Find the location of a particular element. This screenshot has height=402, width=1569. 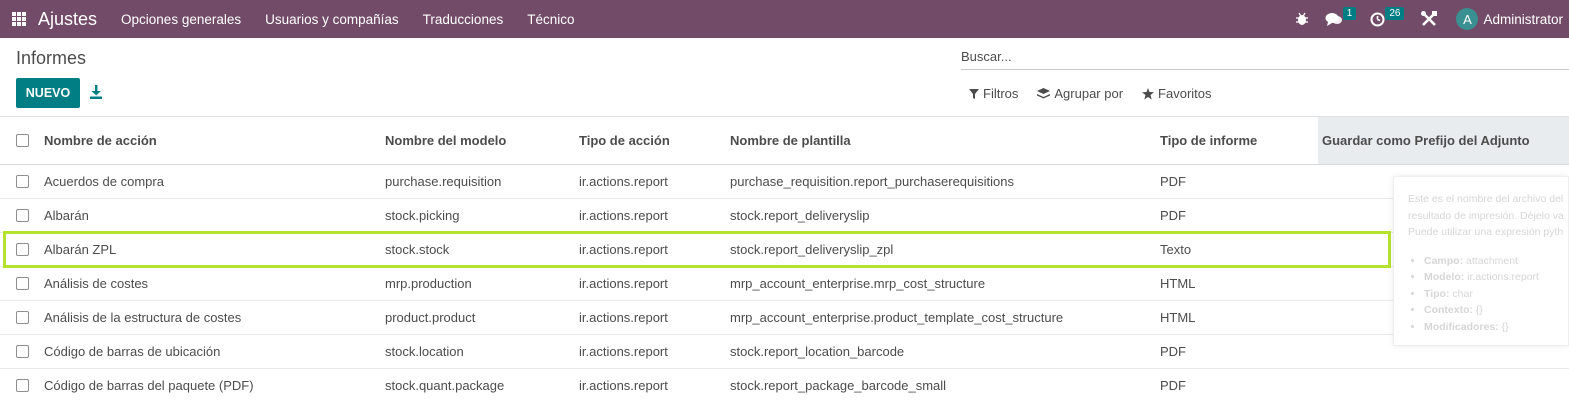

cell-template-name: stock.report_package_barcode_small is located at coordinates (838, 385).